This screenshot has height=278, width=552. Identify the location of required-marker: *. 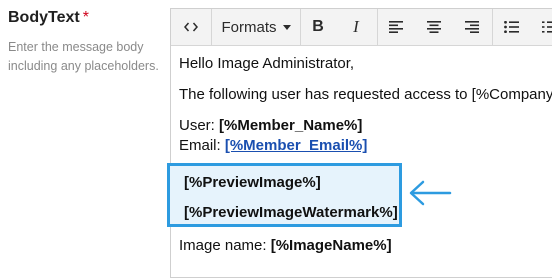
(86, 17).